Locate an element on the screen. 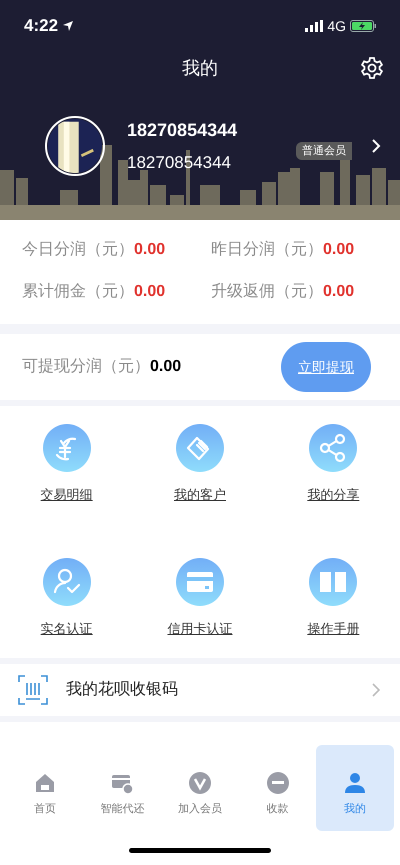 This screenshot has height=865, width=400. tab-item: 加入会员 is located at coordinates (200, 788).